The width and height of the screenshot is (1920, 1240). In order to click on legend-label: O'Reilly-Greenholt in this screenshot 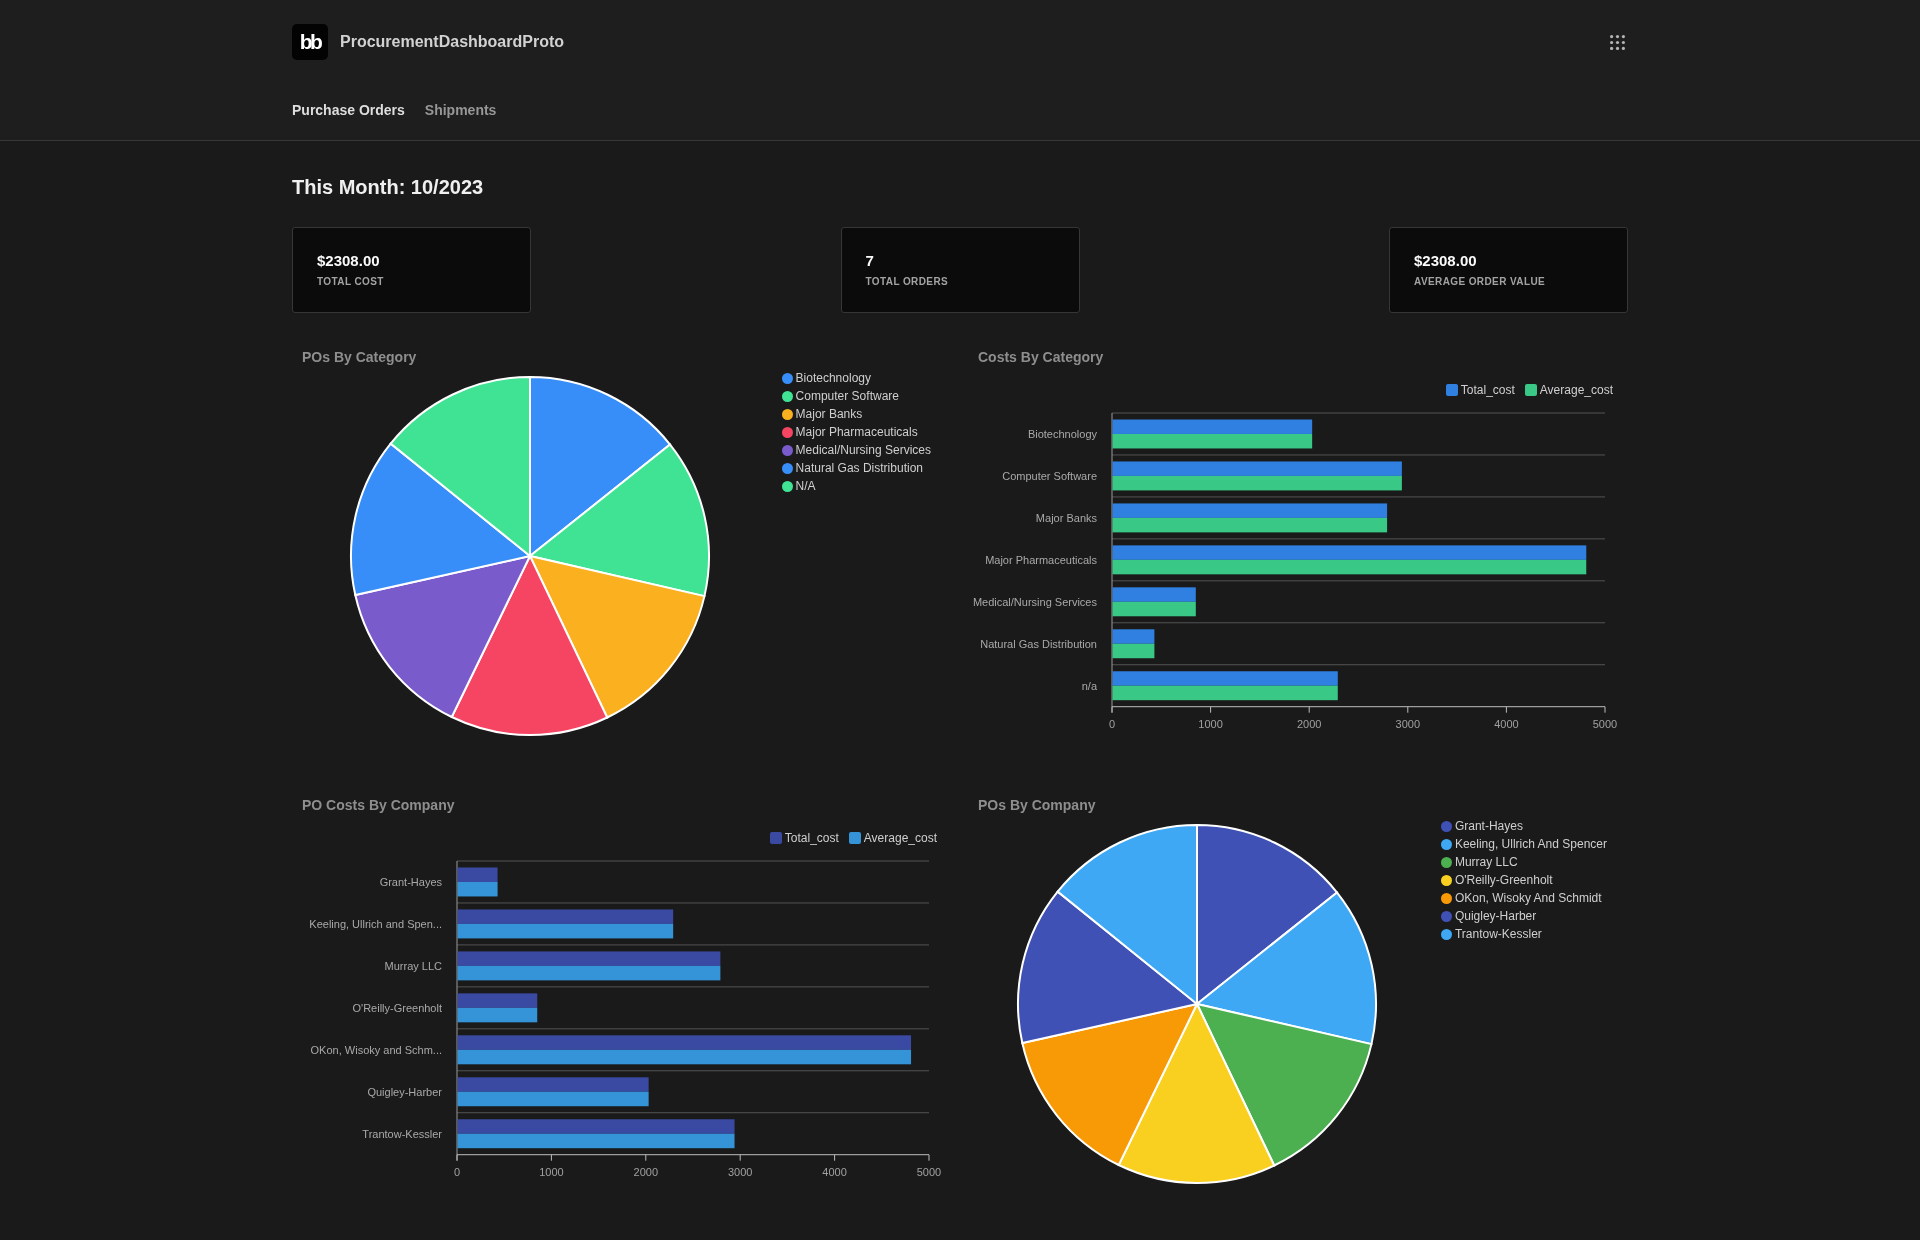, I will do `click(1503, 880)`.